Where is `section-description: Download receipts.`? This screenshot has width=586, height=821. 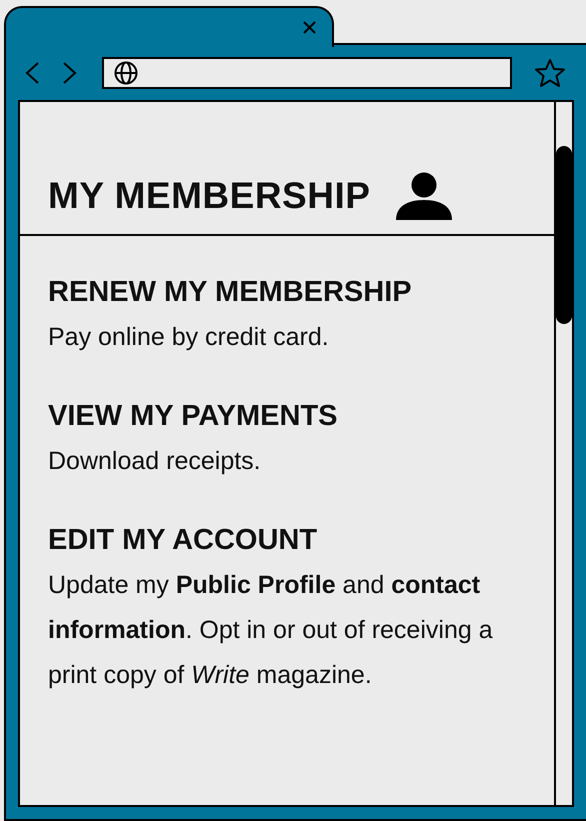
section-description: Download receipts. is located at coordinates (155, 461).